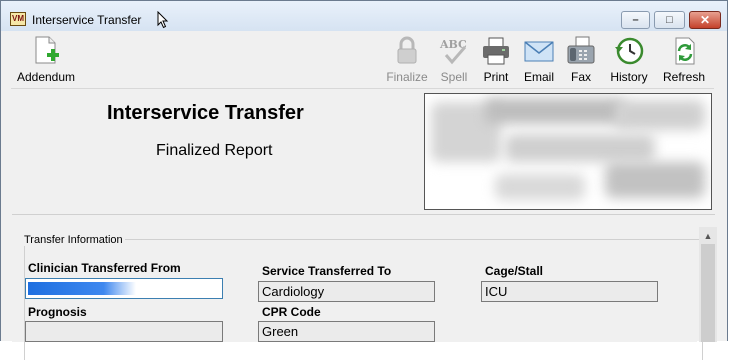 This screenshot has height=360, width=730. What do you see at coordinates (708, 293) in the screenshot?
I see `scroll-thumb` at bounding box center [708, 293].